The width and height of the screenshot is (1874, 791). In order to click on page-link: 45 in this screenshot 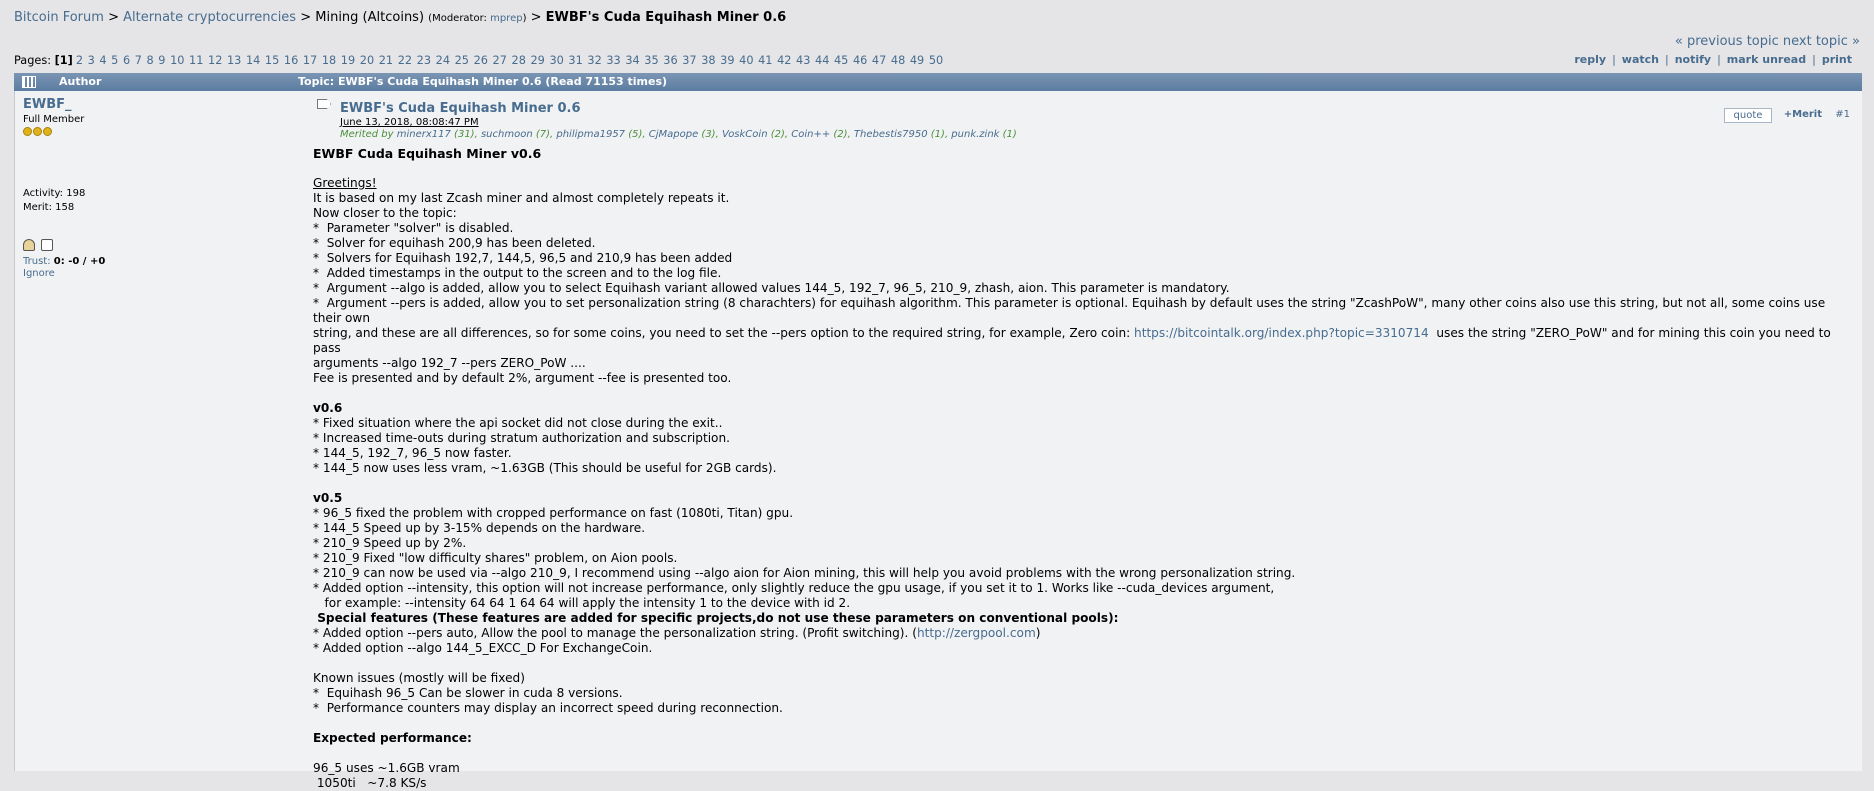, I will do `click(841, 60)`.